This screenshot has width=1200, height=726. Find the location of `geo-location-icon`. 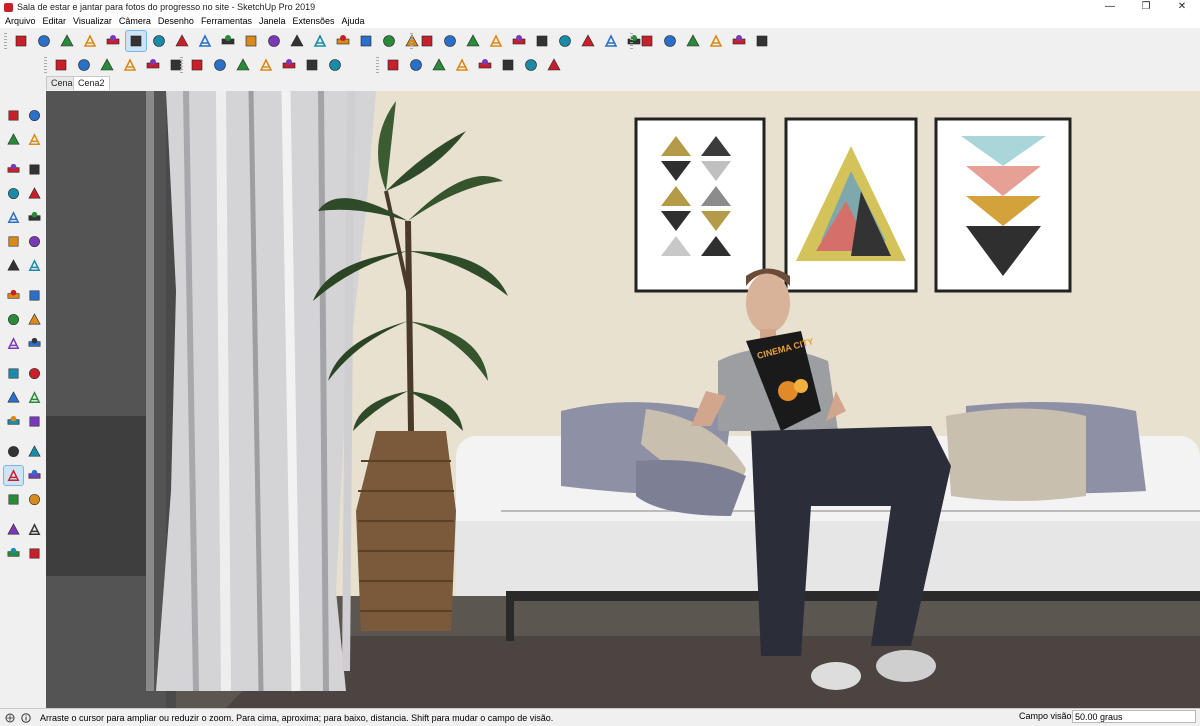

geo-location-icon is located at coordinates (10, 718).